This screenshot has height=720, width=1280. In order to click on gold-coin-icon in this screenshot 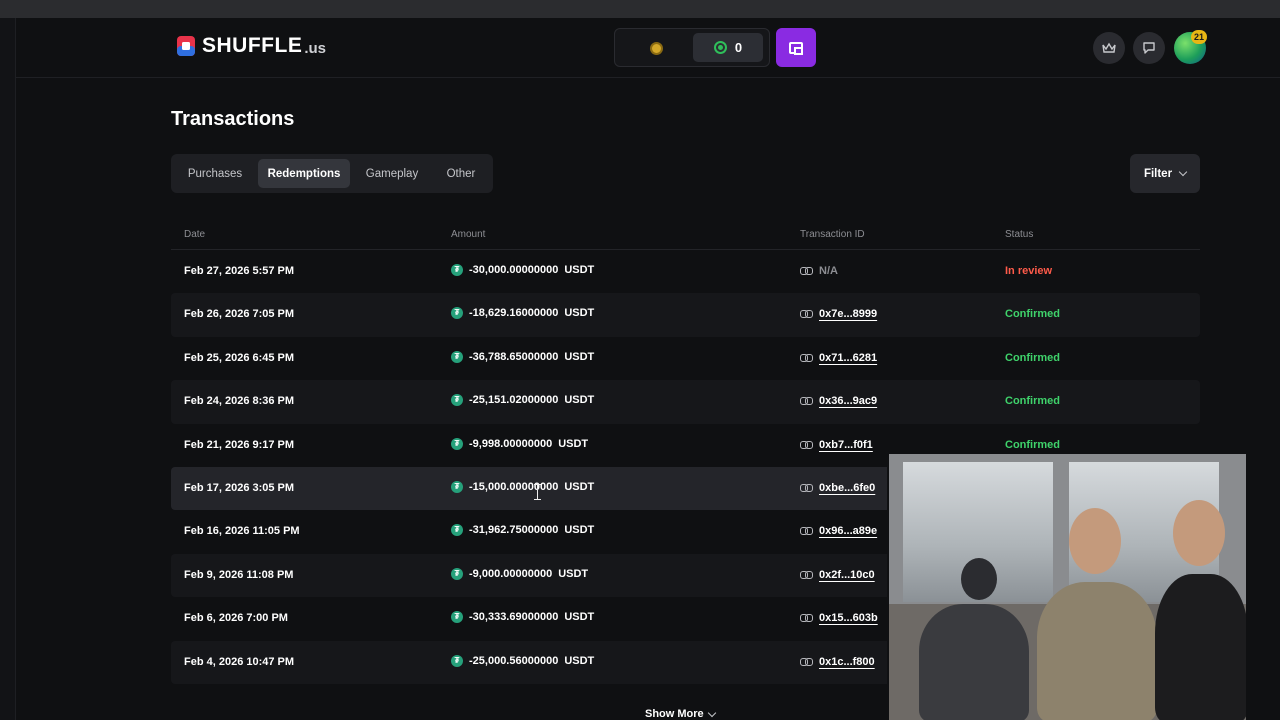, I will do `click(656, 48)`.